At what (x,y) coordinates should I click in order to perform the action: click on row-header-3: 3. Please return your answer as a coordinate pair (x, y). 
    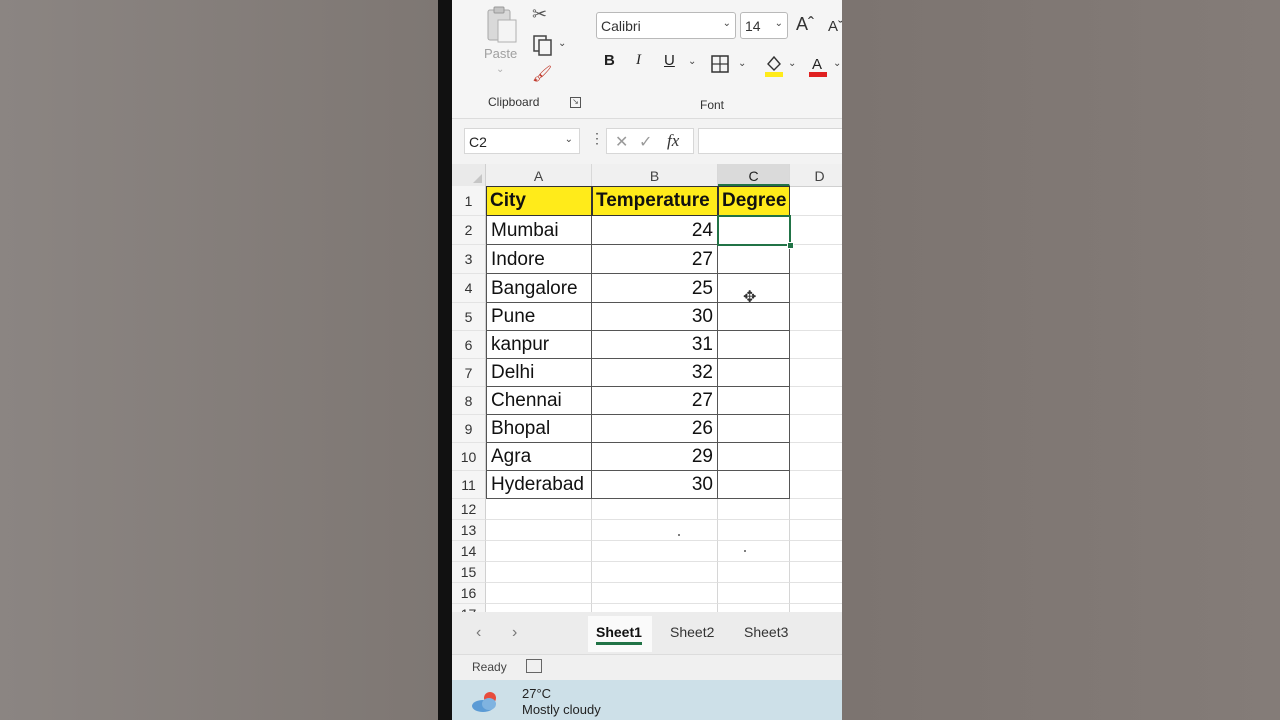
    Looking at the image, I should click on (469, 259).